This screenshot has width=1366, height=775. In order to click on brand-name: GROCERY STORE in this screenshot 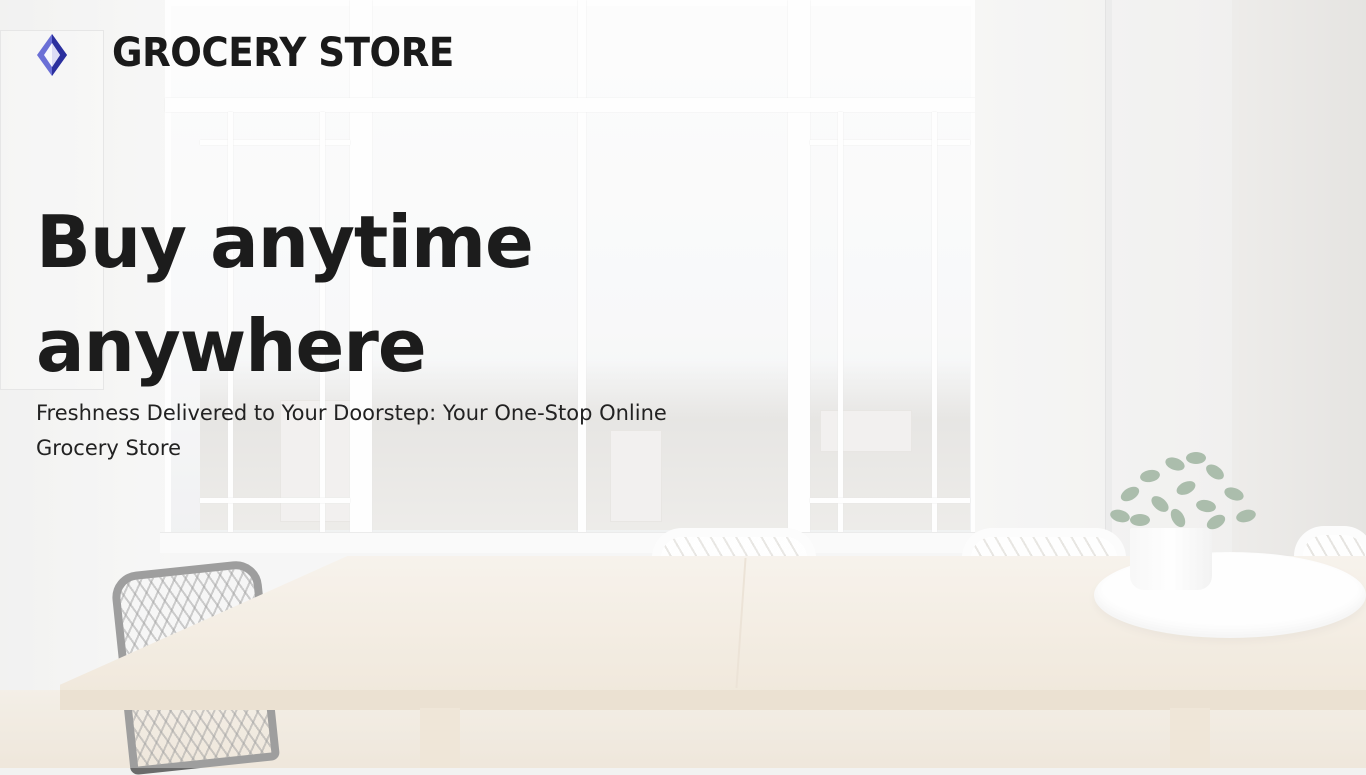, I will do `click(283, 53)`.